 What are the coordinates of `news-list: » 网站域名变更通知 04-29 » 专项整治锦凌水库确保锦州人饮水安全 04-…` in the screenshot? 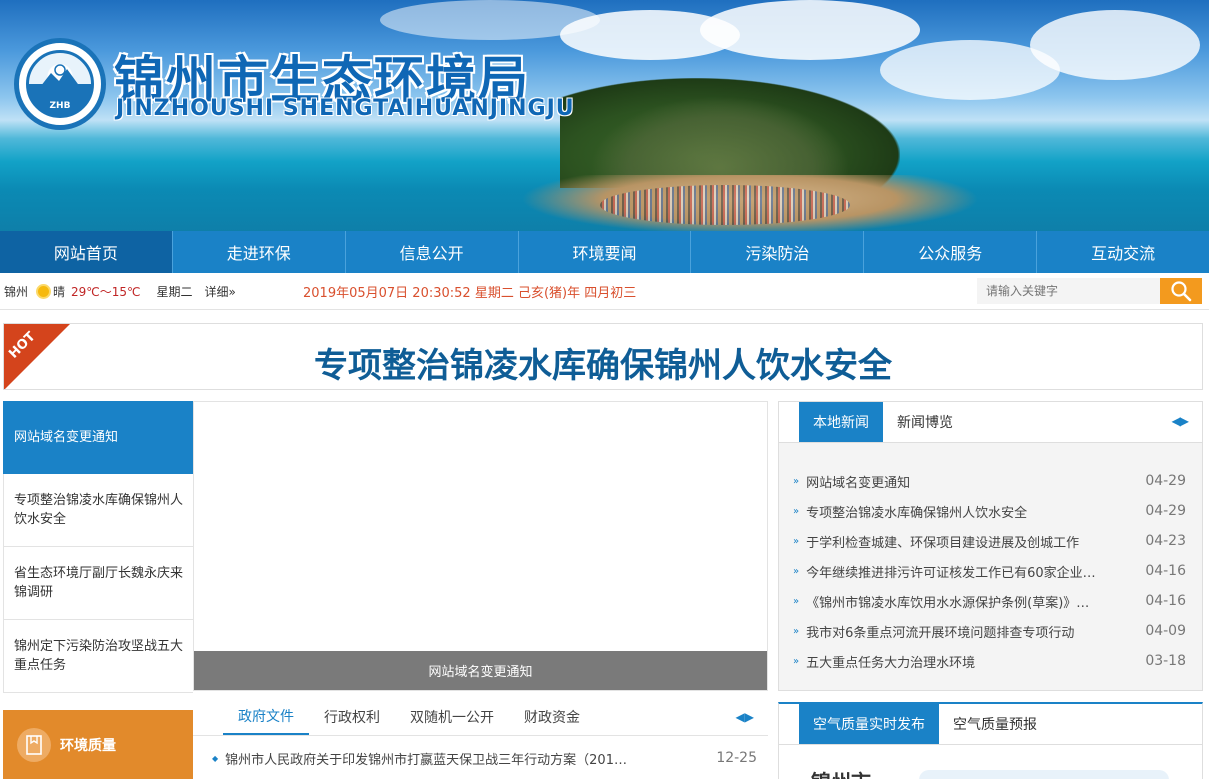 It's located at (990, 559).